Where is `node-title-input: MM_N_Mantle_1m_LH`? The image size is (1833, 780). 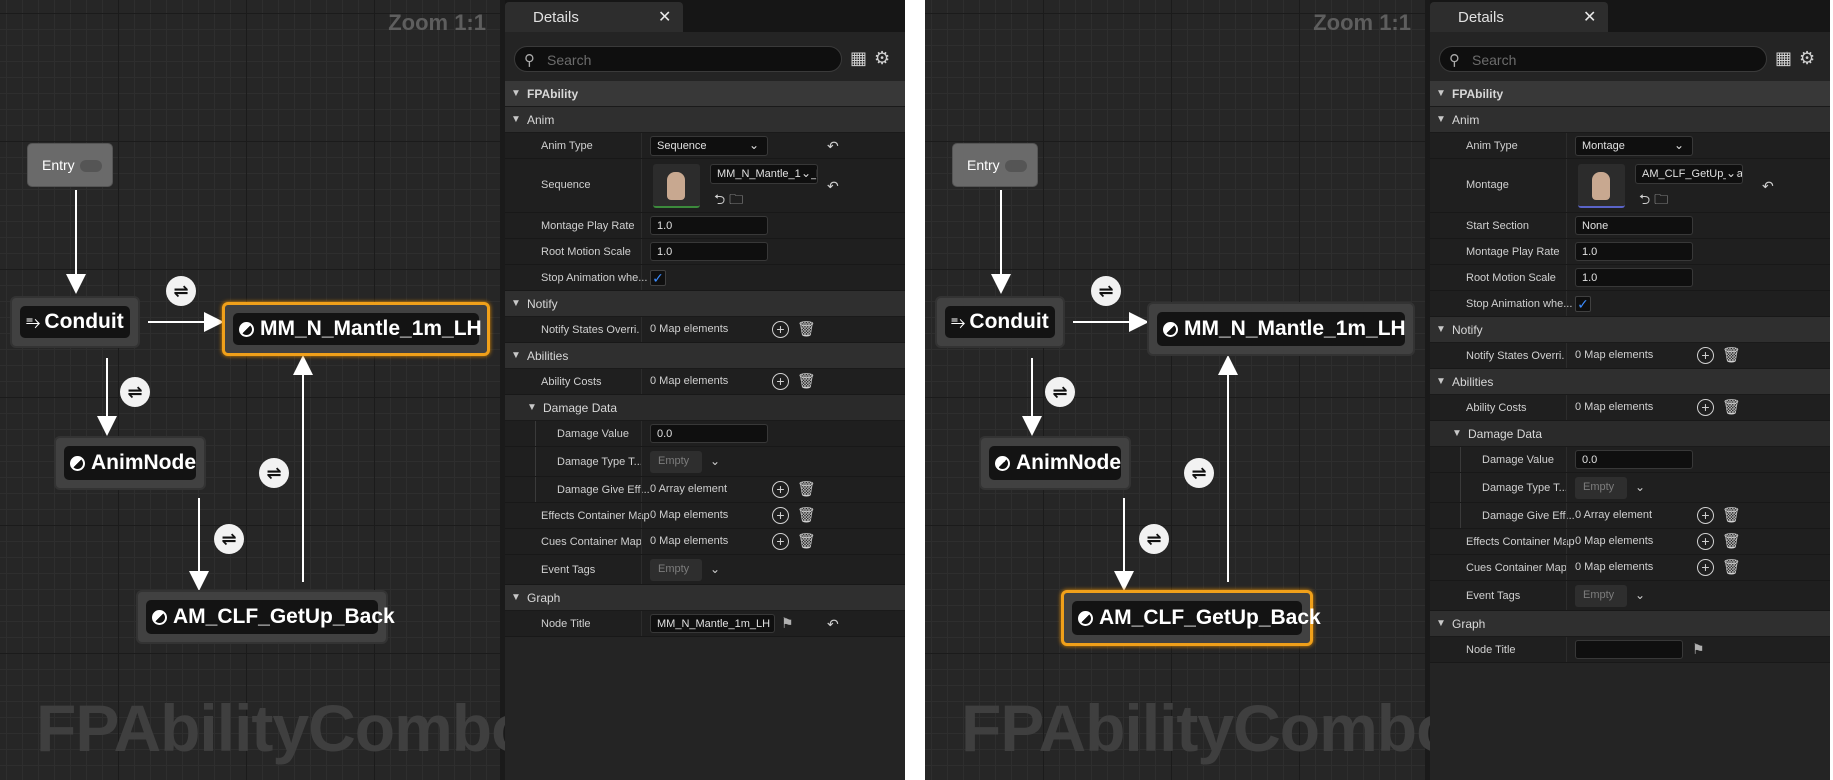
node-title-input: MM_N_Mantle_1m_LH is located at coordinates (712, 623).